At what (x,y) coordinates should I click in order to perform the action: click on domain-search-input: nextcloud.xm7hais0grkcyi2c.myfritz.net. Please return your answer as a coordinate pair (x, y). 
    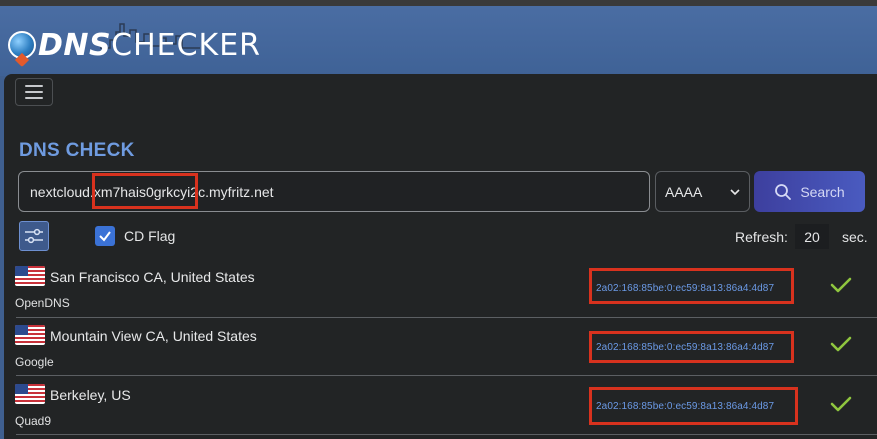
    Looking at the image, I should click on (334, 191).